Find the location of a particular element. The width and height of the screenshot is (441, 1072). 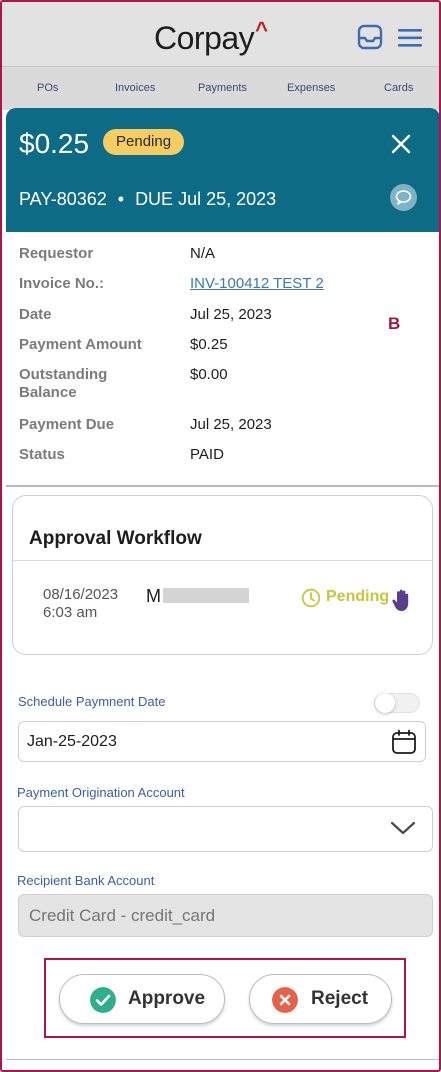

detail-value: $0.00 is located at coordinates (209, 374).